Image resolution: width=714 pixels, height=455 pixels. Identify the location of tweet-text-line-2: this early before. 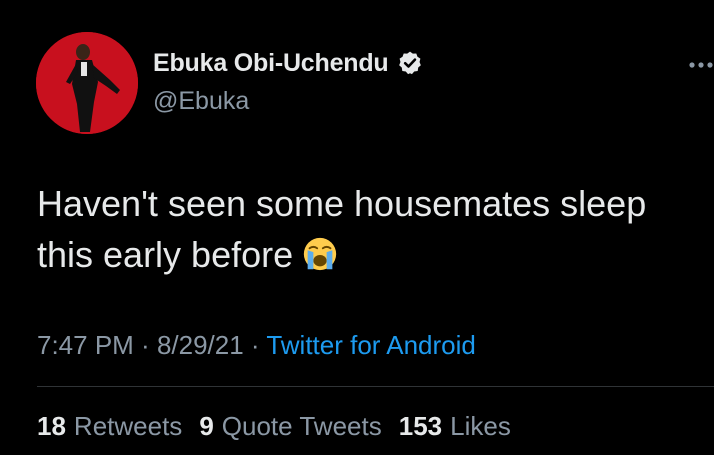
(375, 254).